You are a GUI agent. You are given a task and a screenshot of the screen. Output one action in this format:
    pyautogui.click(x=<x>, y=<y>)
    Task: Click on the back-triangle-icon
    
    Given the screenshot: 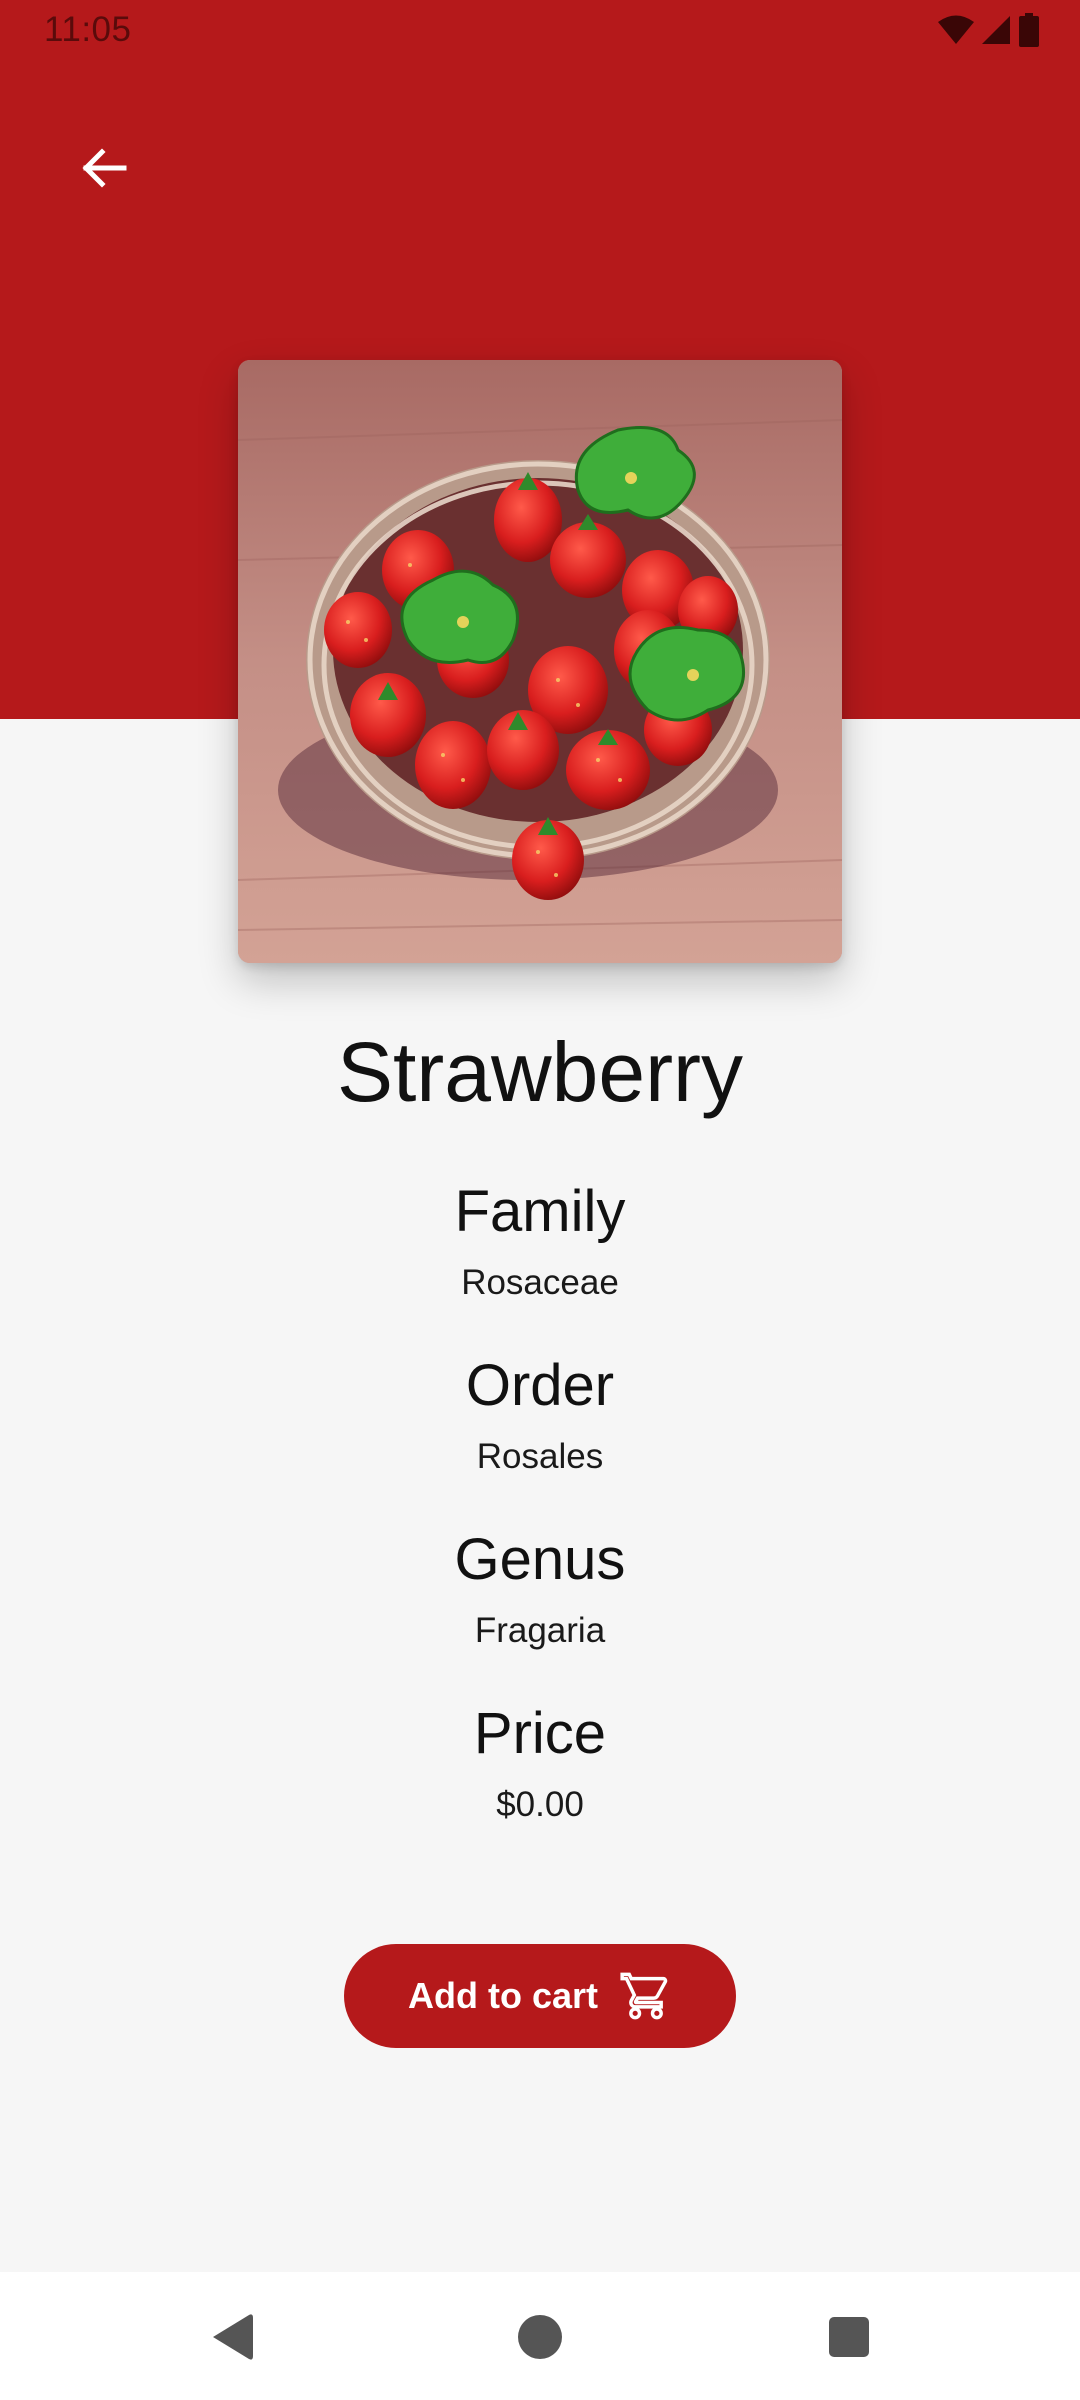 What is the action you would take?
    pyautogui.click(x=233, y=2337)
    